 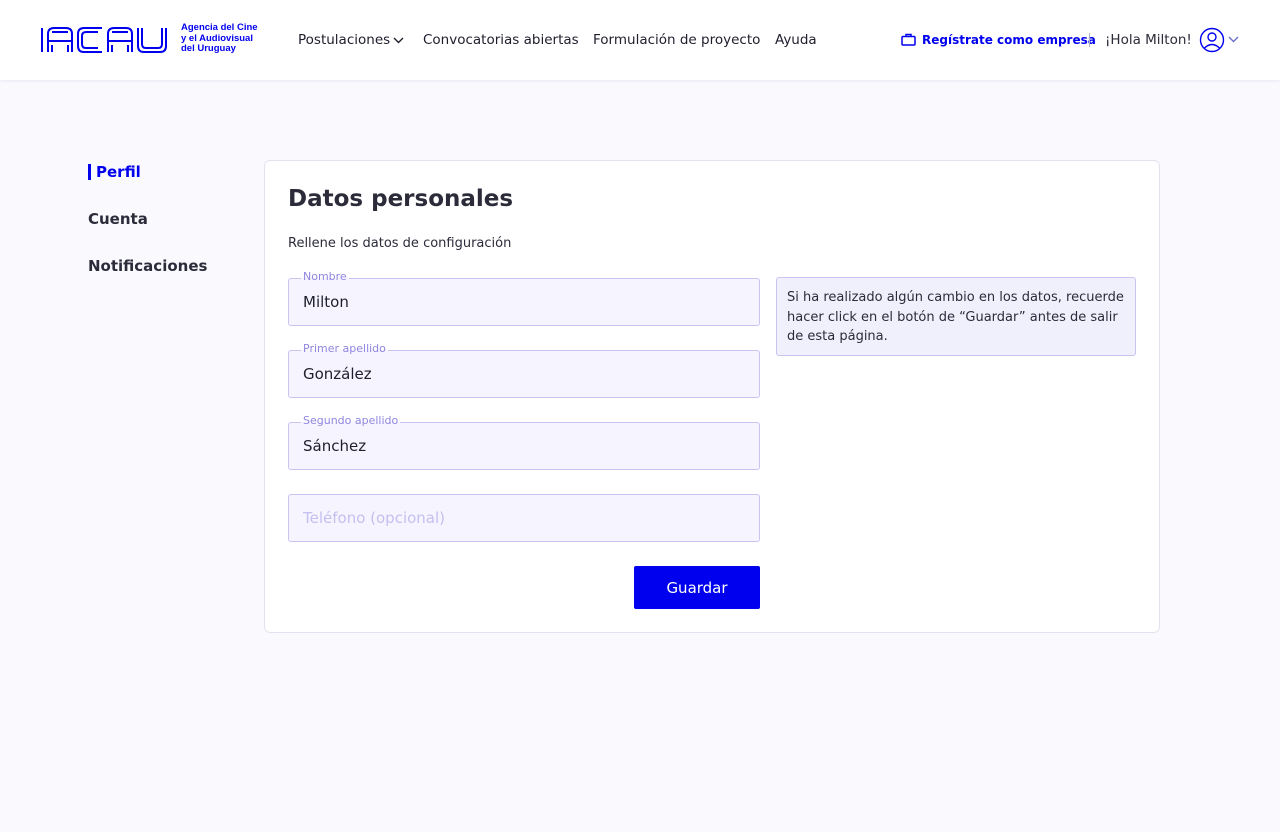 I want to click on nombre-input, so click(x=524, y=302).